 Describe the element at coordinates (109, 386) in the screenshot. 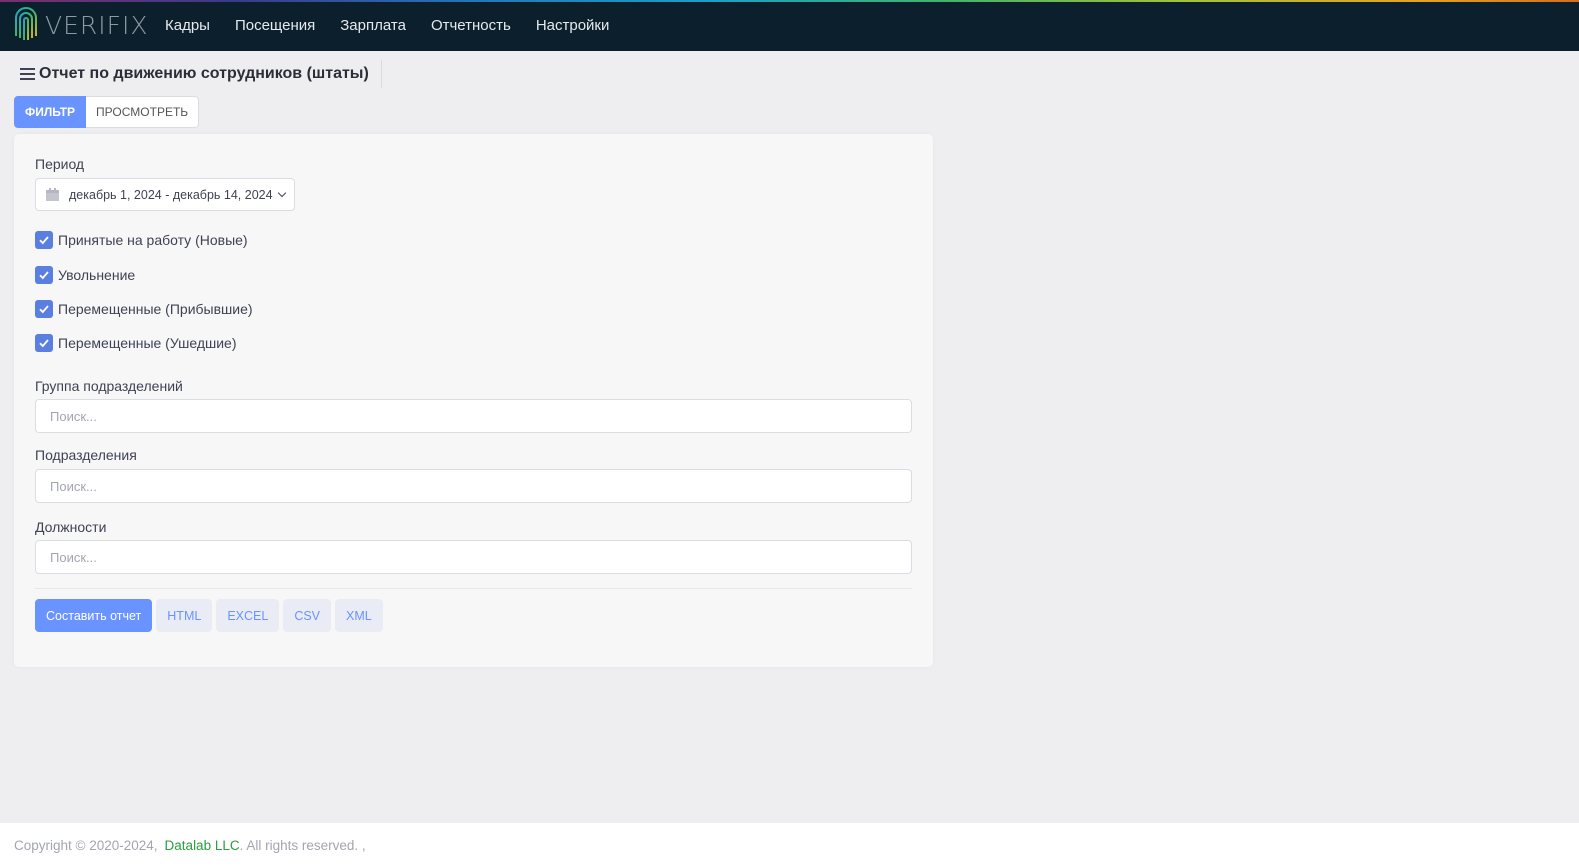

I see `division-group-label: Группа подразделений` at that location.